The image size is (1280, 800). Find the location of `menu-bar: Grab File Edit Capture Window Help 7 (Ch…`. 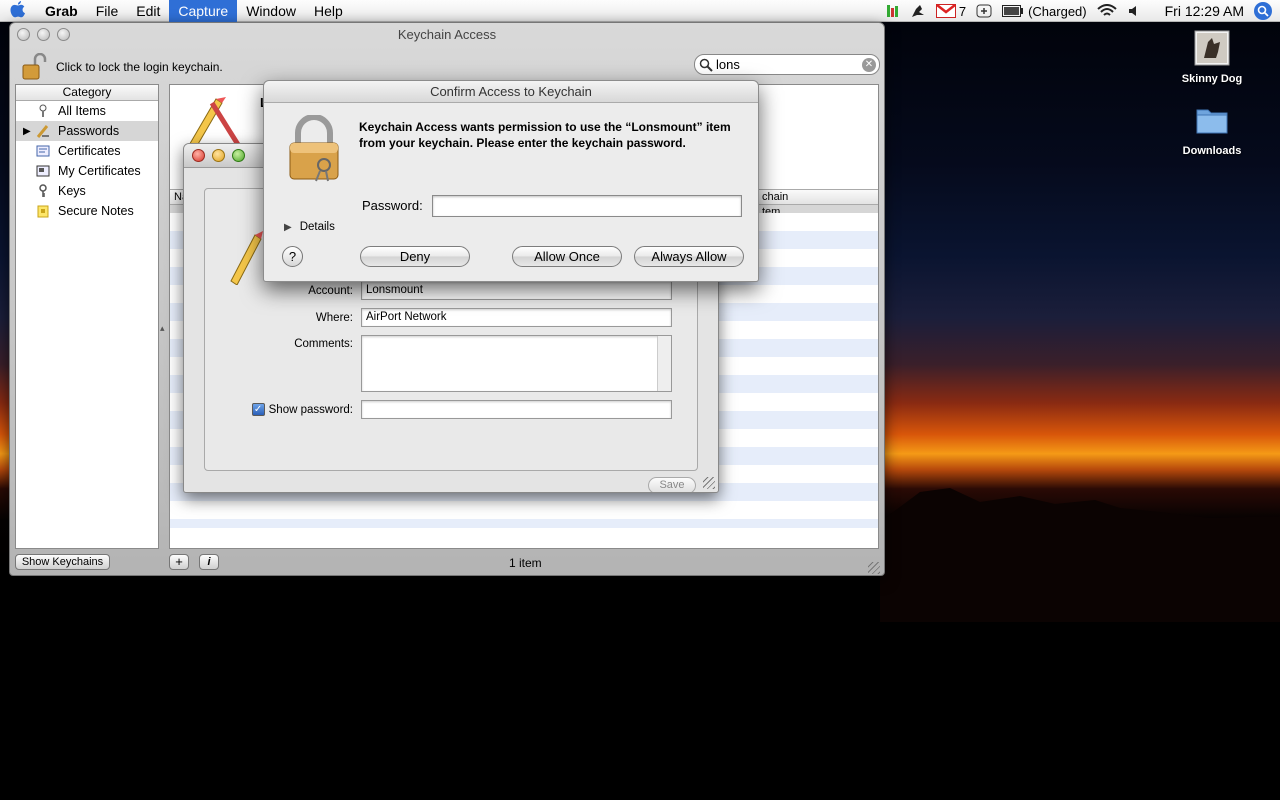

menu-bar: Grab File Edit Capture Window Help 7 (Ch… is located at coordinates (640, 11).